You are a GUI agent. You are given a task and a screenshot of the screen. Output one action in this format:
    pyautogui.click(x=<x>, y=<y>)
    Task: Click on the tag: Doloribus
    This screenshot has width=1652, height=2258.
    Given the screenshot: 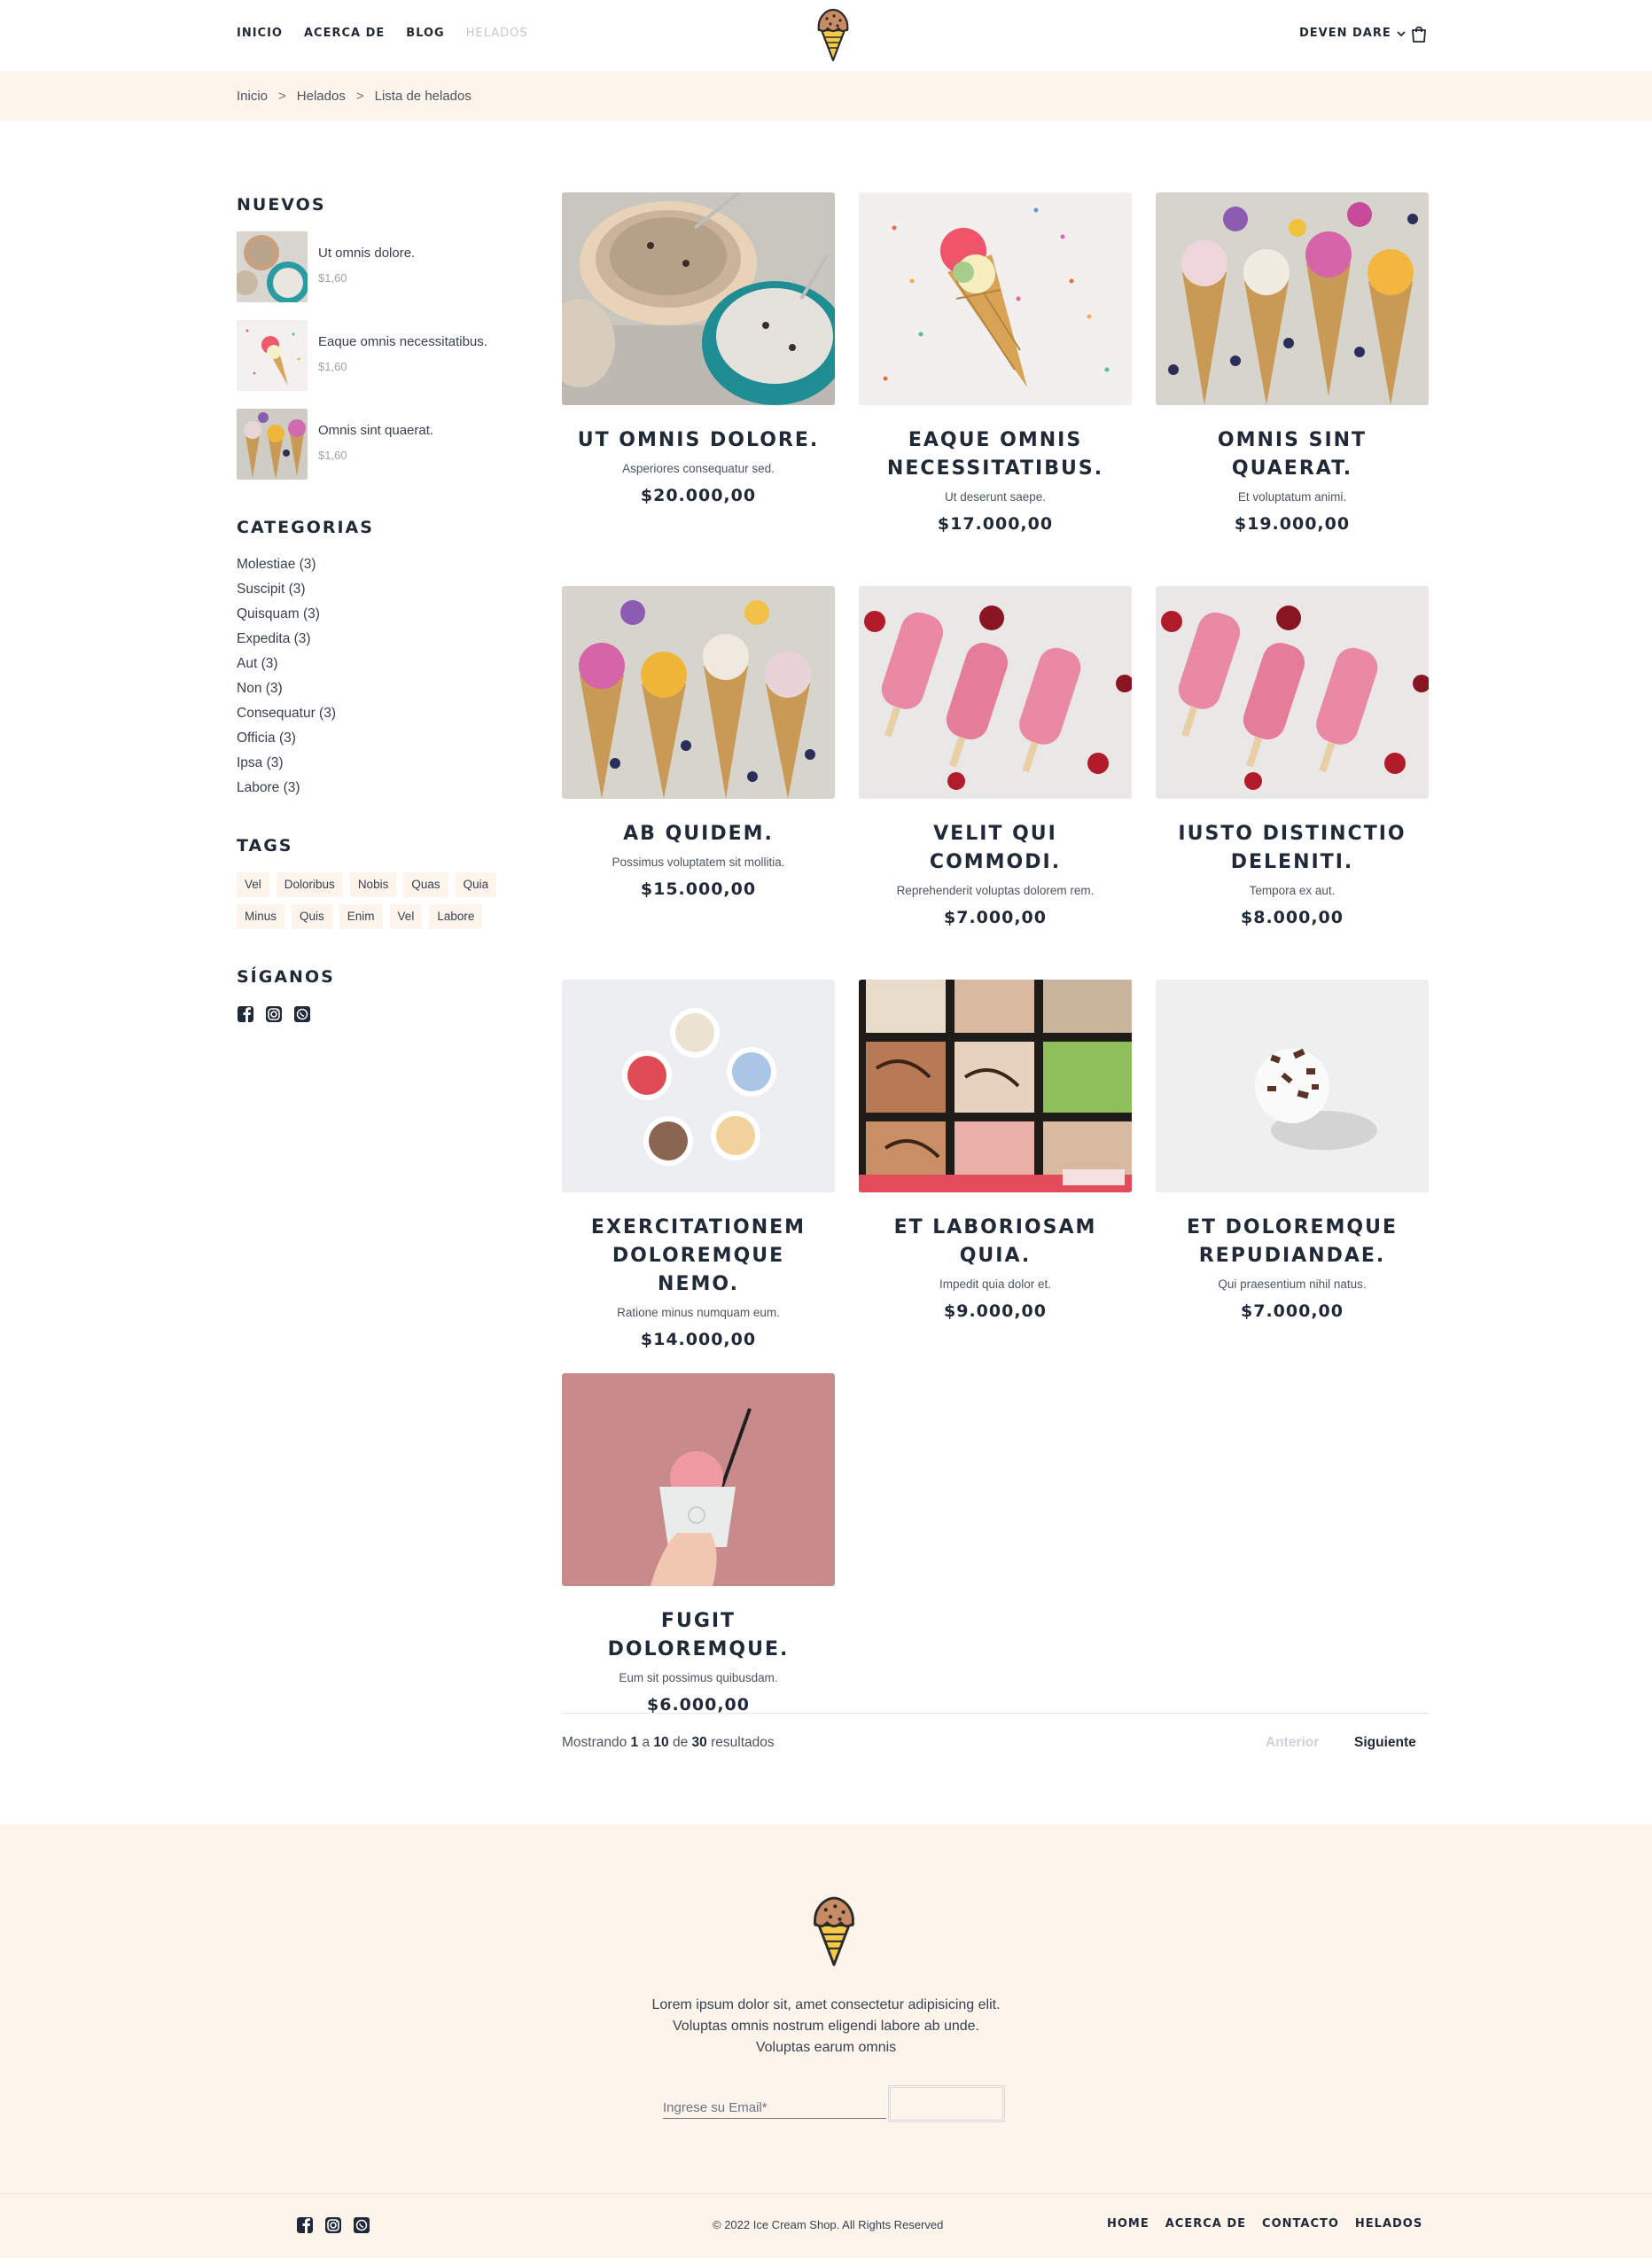 What is the action you would take?
    pyautogui.click(x=309, y=884)
    